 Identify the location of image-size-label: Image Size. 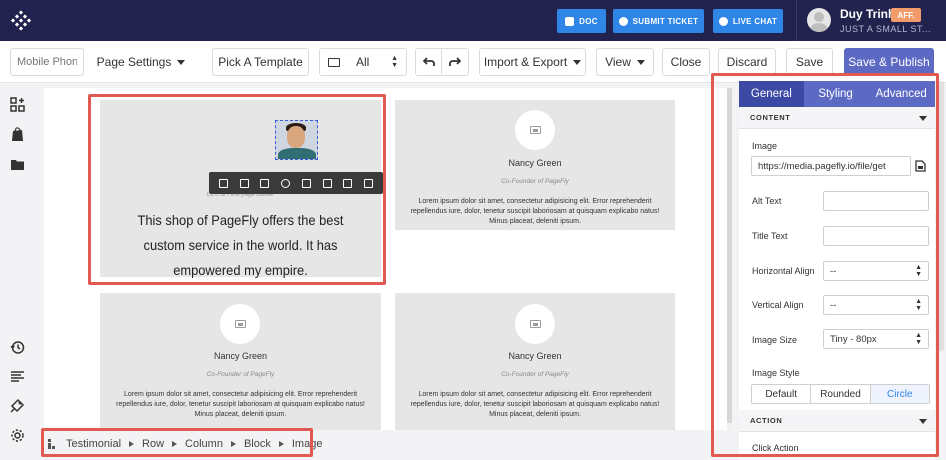
(775, 340).